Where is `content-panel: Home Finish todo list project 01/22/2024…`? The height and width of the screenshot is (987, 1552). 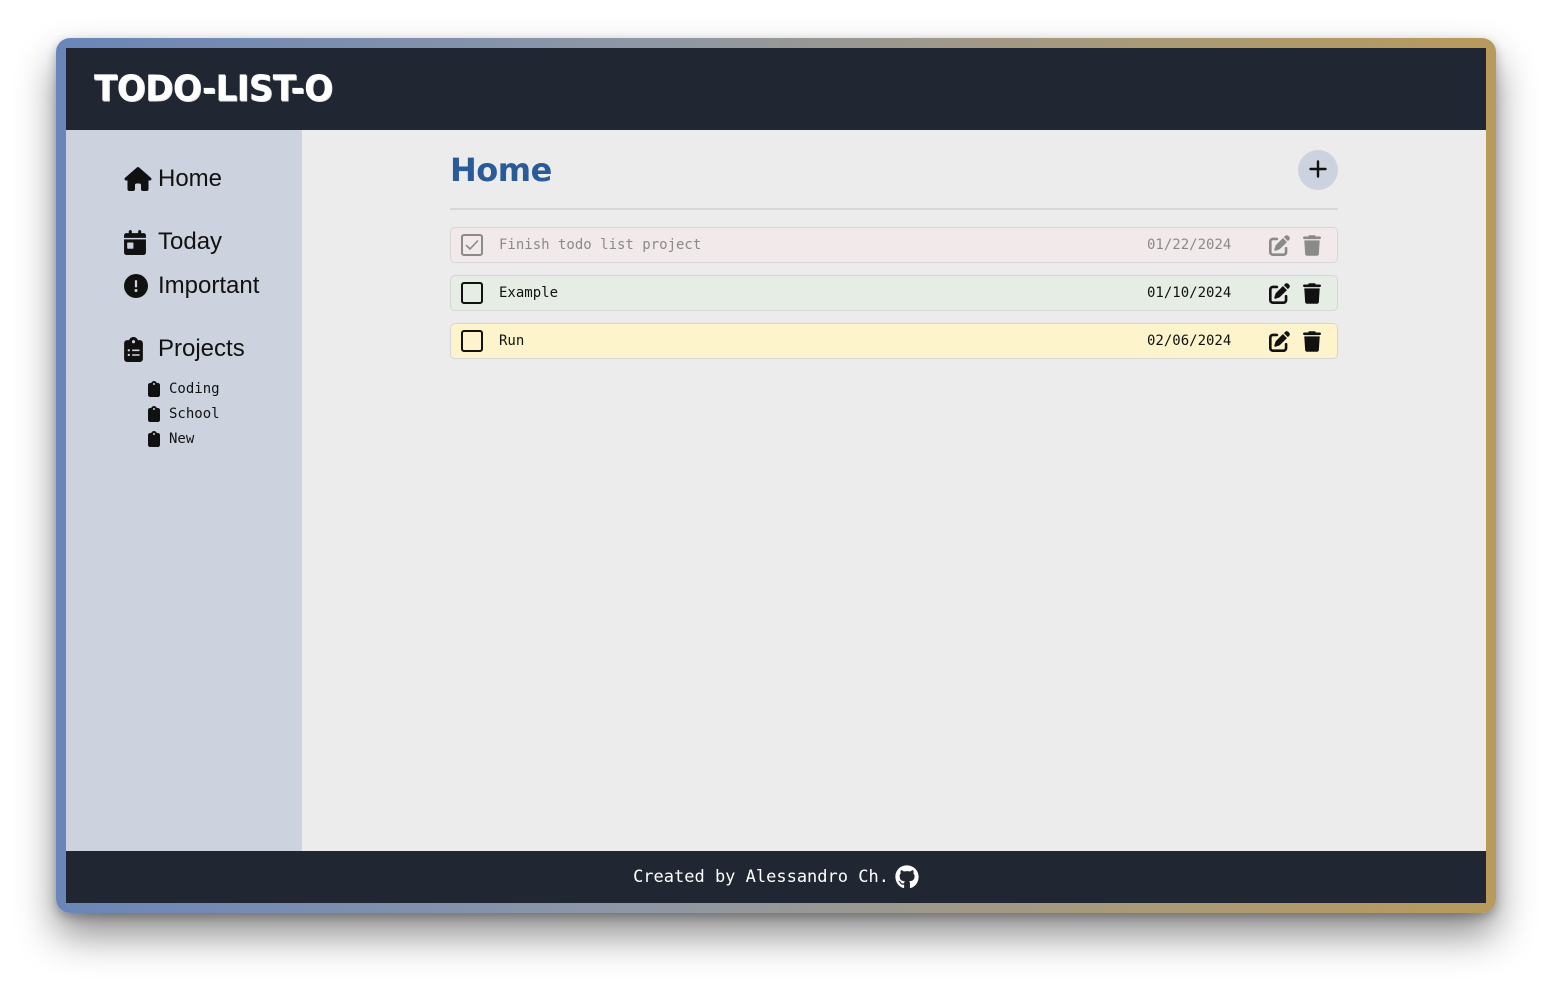
content-panel: Home Finish todo list project 01/22/2024… is located at coordinates (894, 259).